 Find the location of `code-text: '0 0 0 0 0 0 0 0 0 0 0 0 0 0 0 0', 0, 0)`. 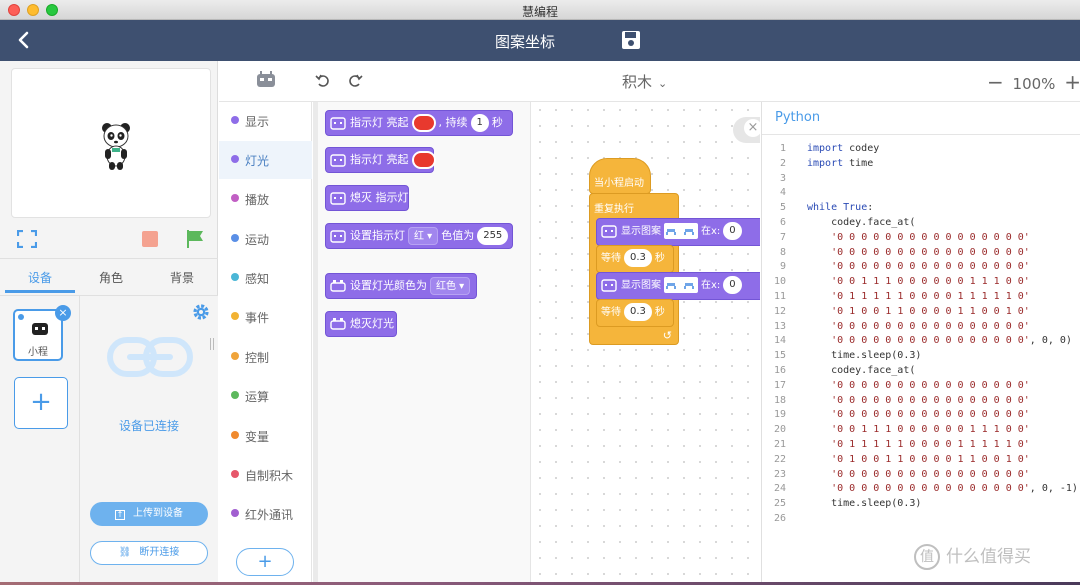

code-text: '0 0 0 0 0 0 0 0 0 0 0 0 0 0 0 0', 0, 0) is located at coordinates (951, 341).